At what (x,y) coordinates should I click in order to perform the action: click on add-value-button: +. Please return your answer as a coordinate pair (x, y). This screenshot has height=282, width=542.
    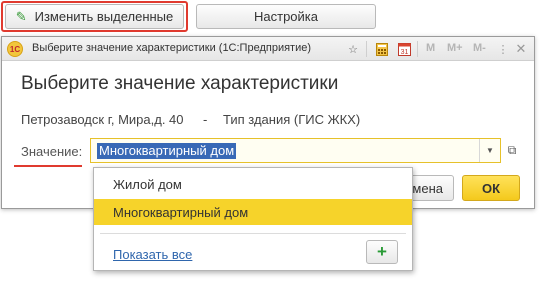
    Looking at the image, I should click on (382, 252).